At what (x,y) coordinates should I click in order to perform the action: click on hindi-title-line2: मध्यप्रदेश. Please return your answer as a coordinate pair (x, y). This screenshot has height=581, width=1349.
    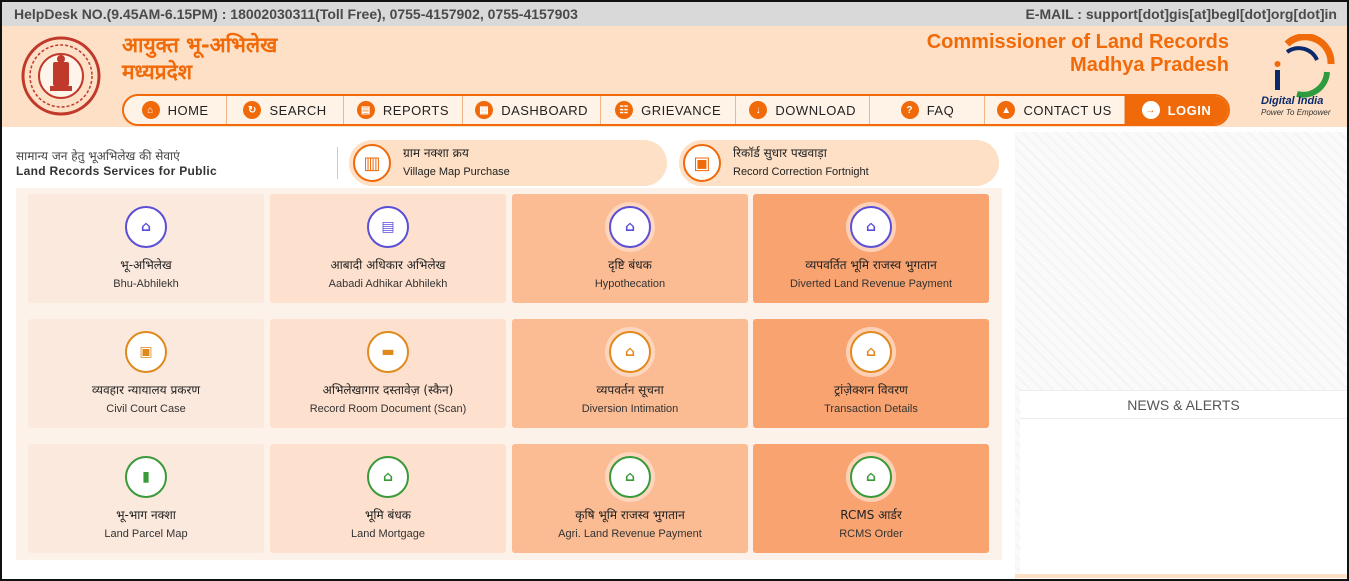
    Looking at the image, I should click on (157, 72).